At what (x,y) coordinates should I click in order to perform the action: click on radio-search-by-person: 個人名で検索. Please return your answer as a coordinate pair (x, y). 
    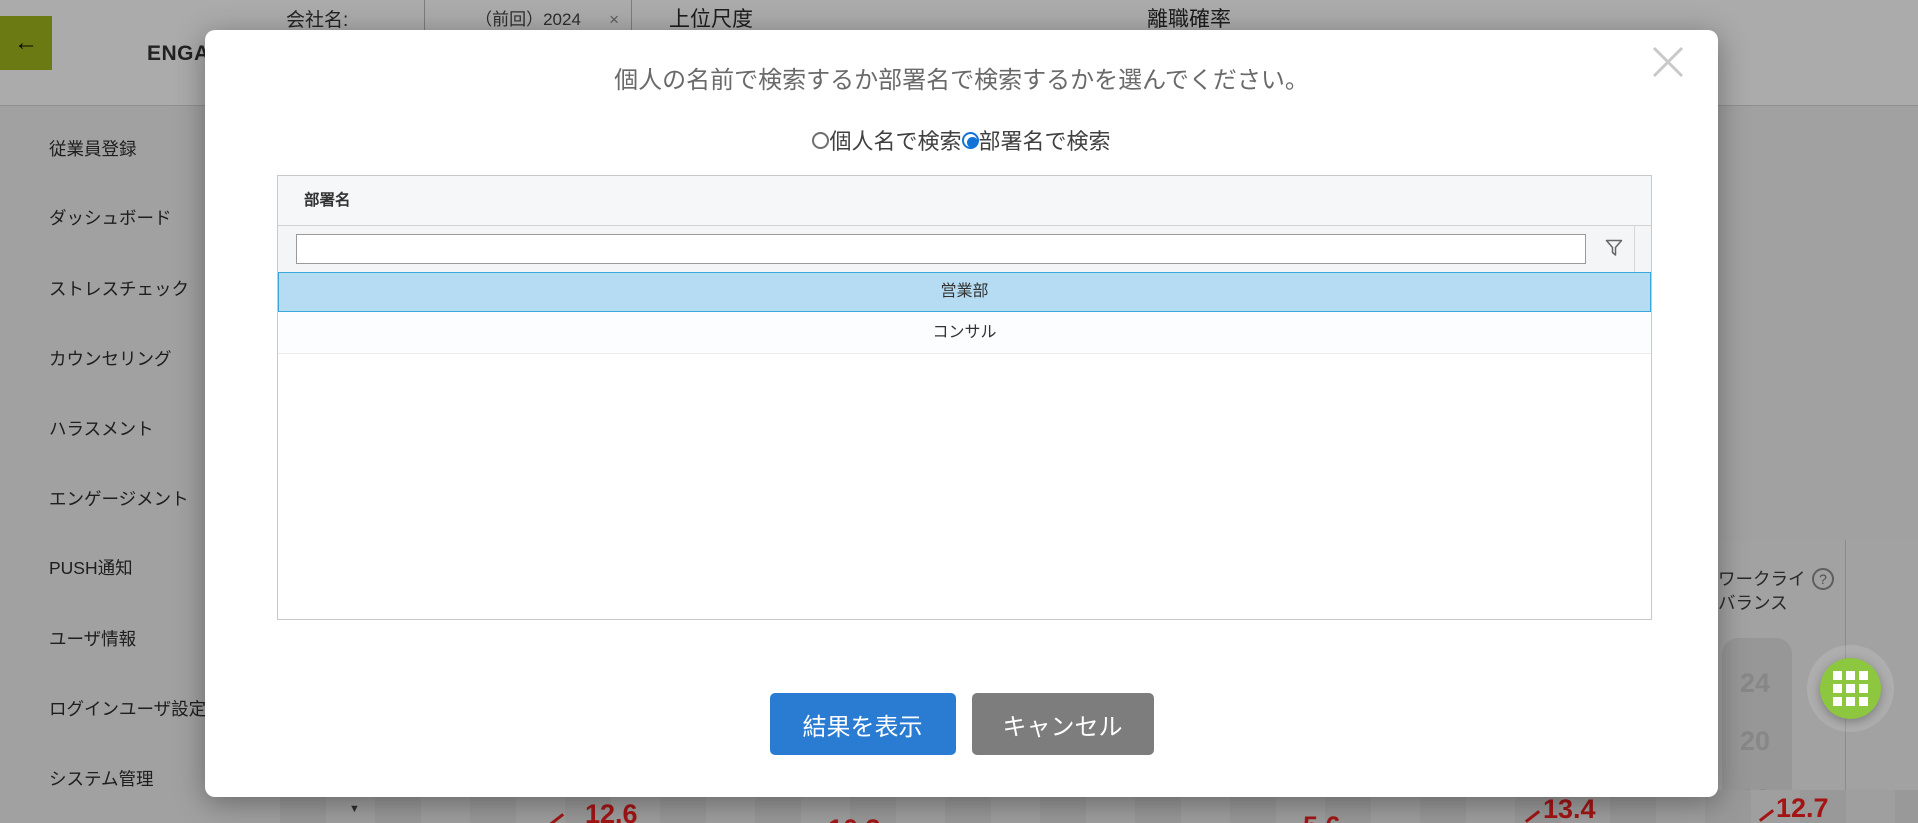
    Looking at the image, I should click on (887, 140).